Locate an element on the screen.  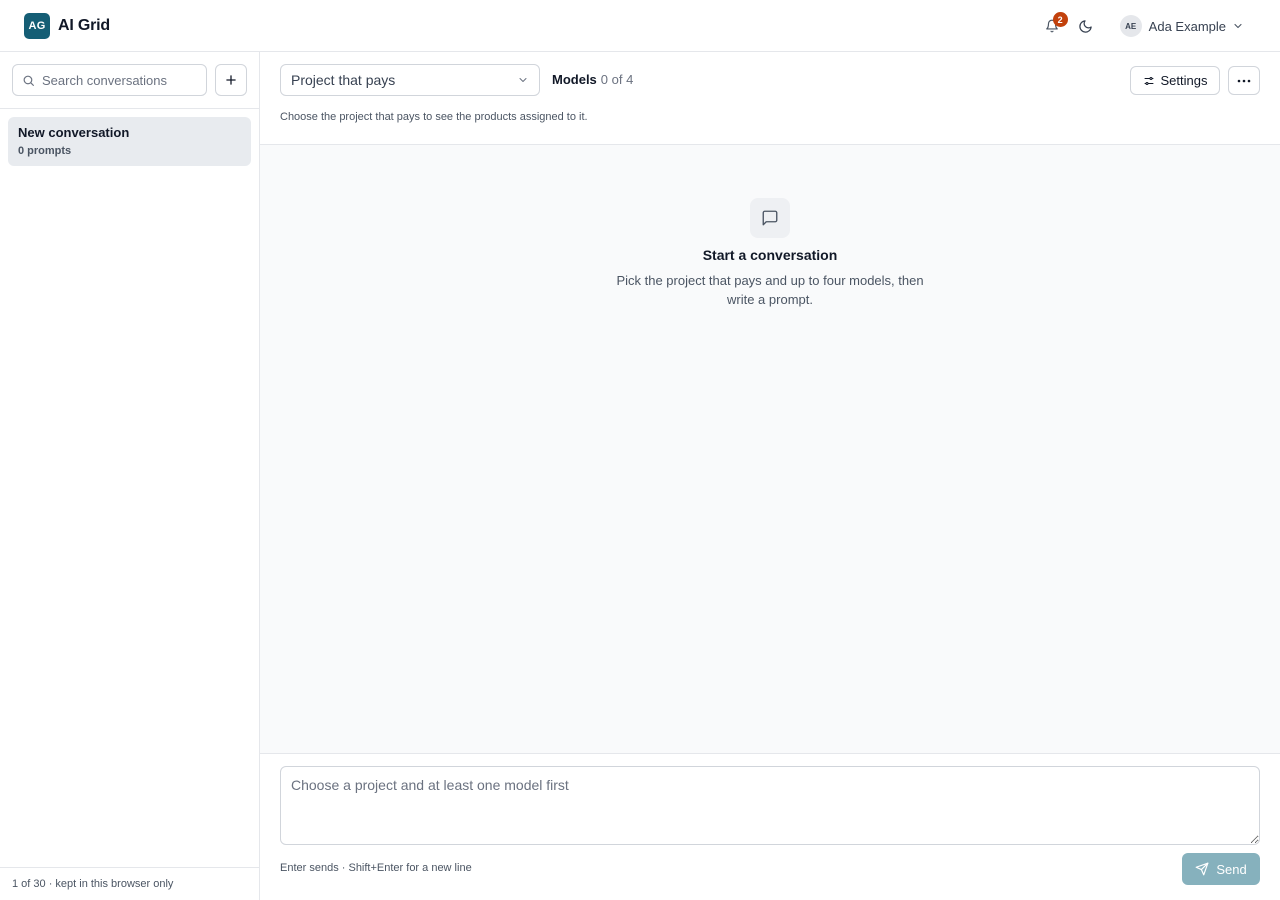
send-icon is located at coordinates (1202, 869).